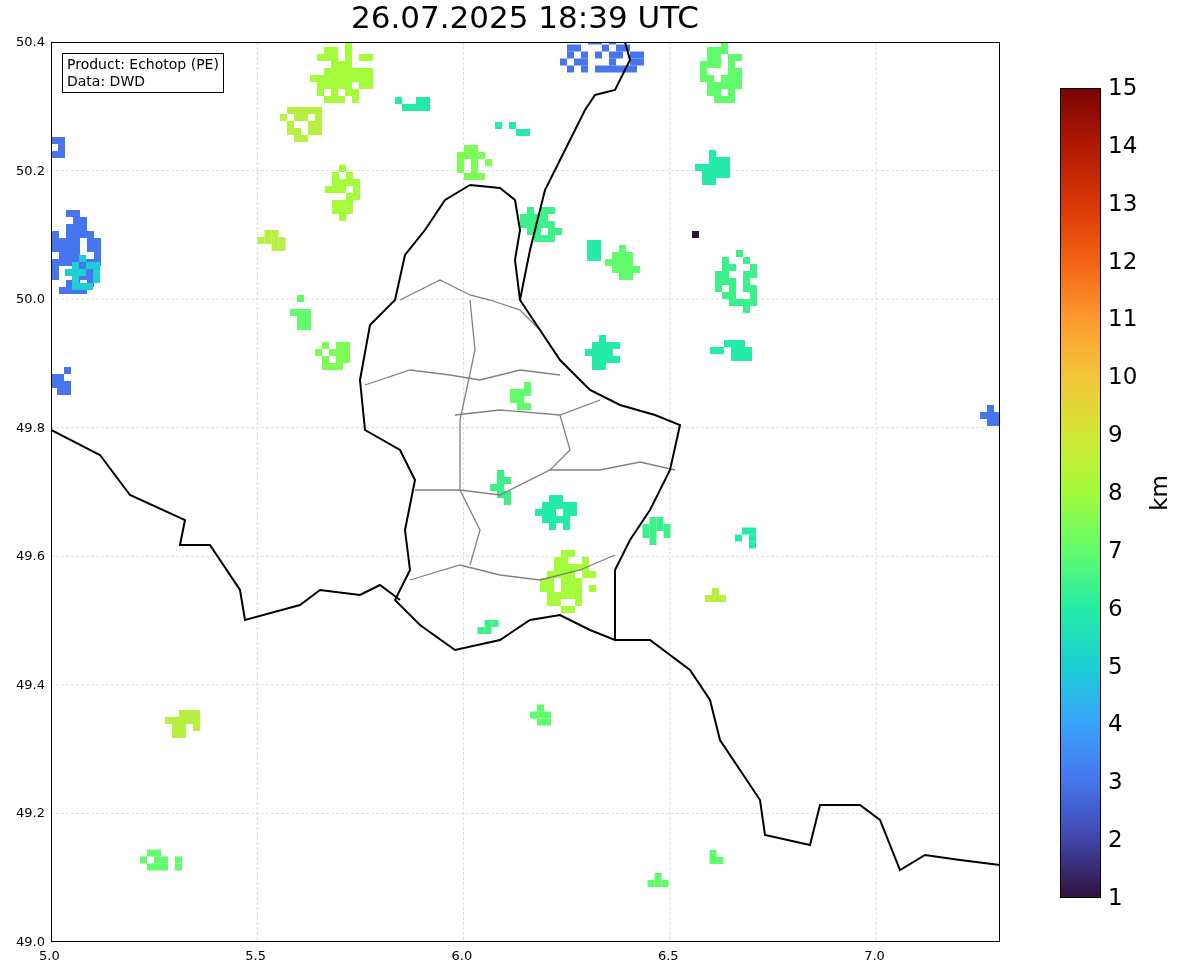 The height and width of the screenshot is (976, 1178). I want to click on colorbar-tick-label: 15, so click(1123, 87).